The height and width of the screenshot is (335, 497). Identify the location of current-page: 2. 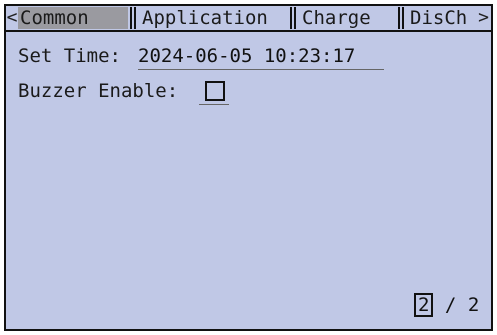
(424, 305).